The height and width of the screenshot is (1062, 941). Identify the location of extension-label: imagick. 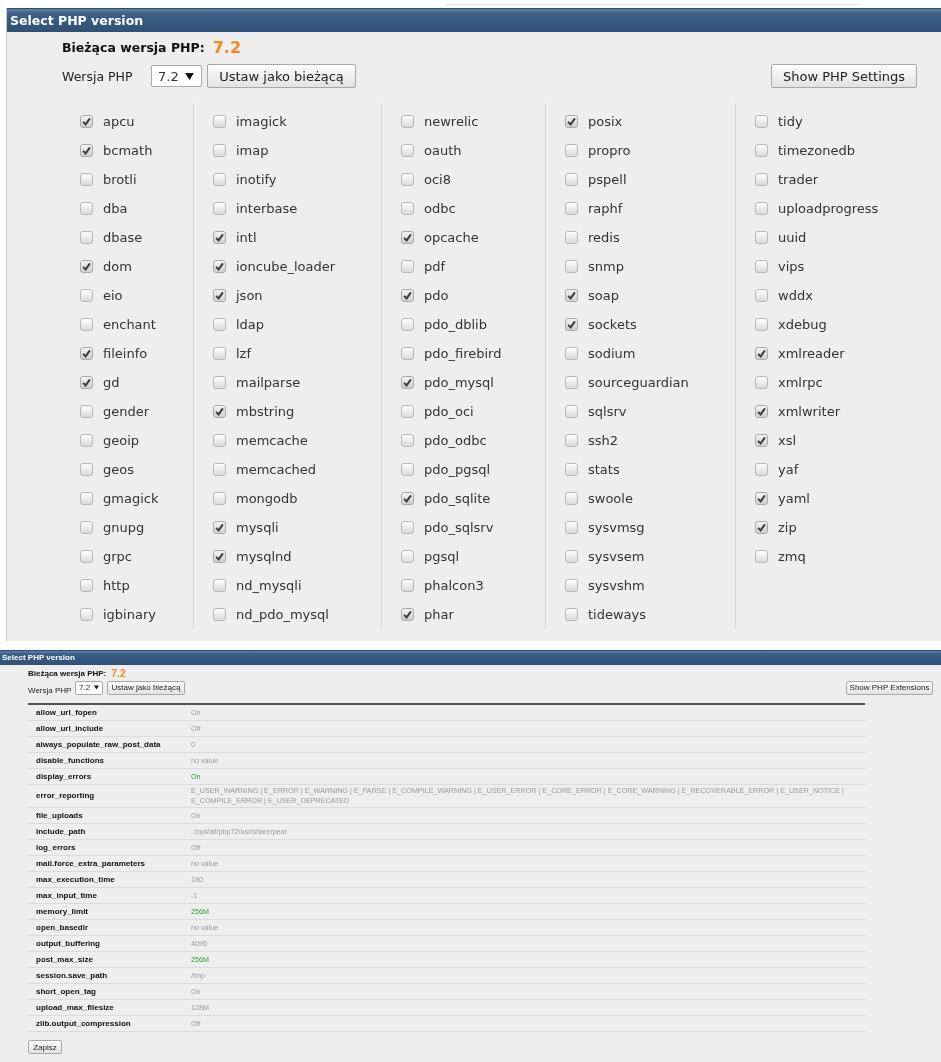
(261, 121).